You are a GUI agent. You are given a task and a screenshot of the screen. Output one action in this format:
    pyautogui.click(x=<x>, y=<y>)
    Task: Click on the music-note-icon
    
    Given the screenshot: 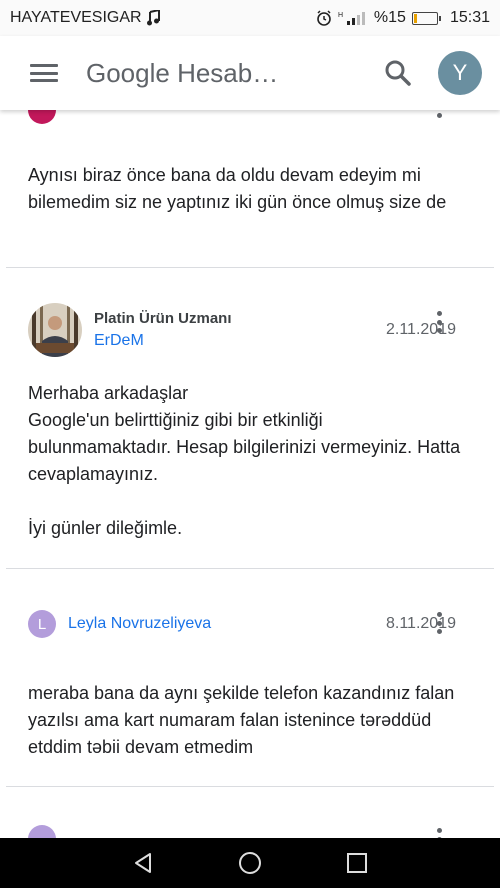 What is the action you would take?
    pyautogui.click(x=153, y=18)
    